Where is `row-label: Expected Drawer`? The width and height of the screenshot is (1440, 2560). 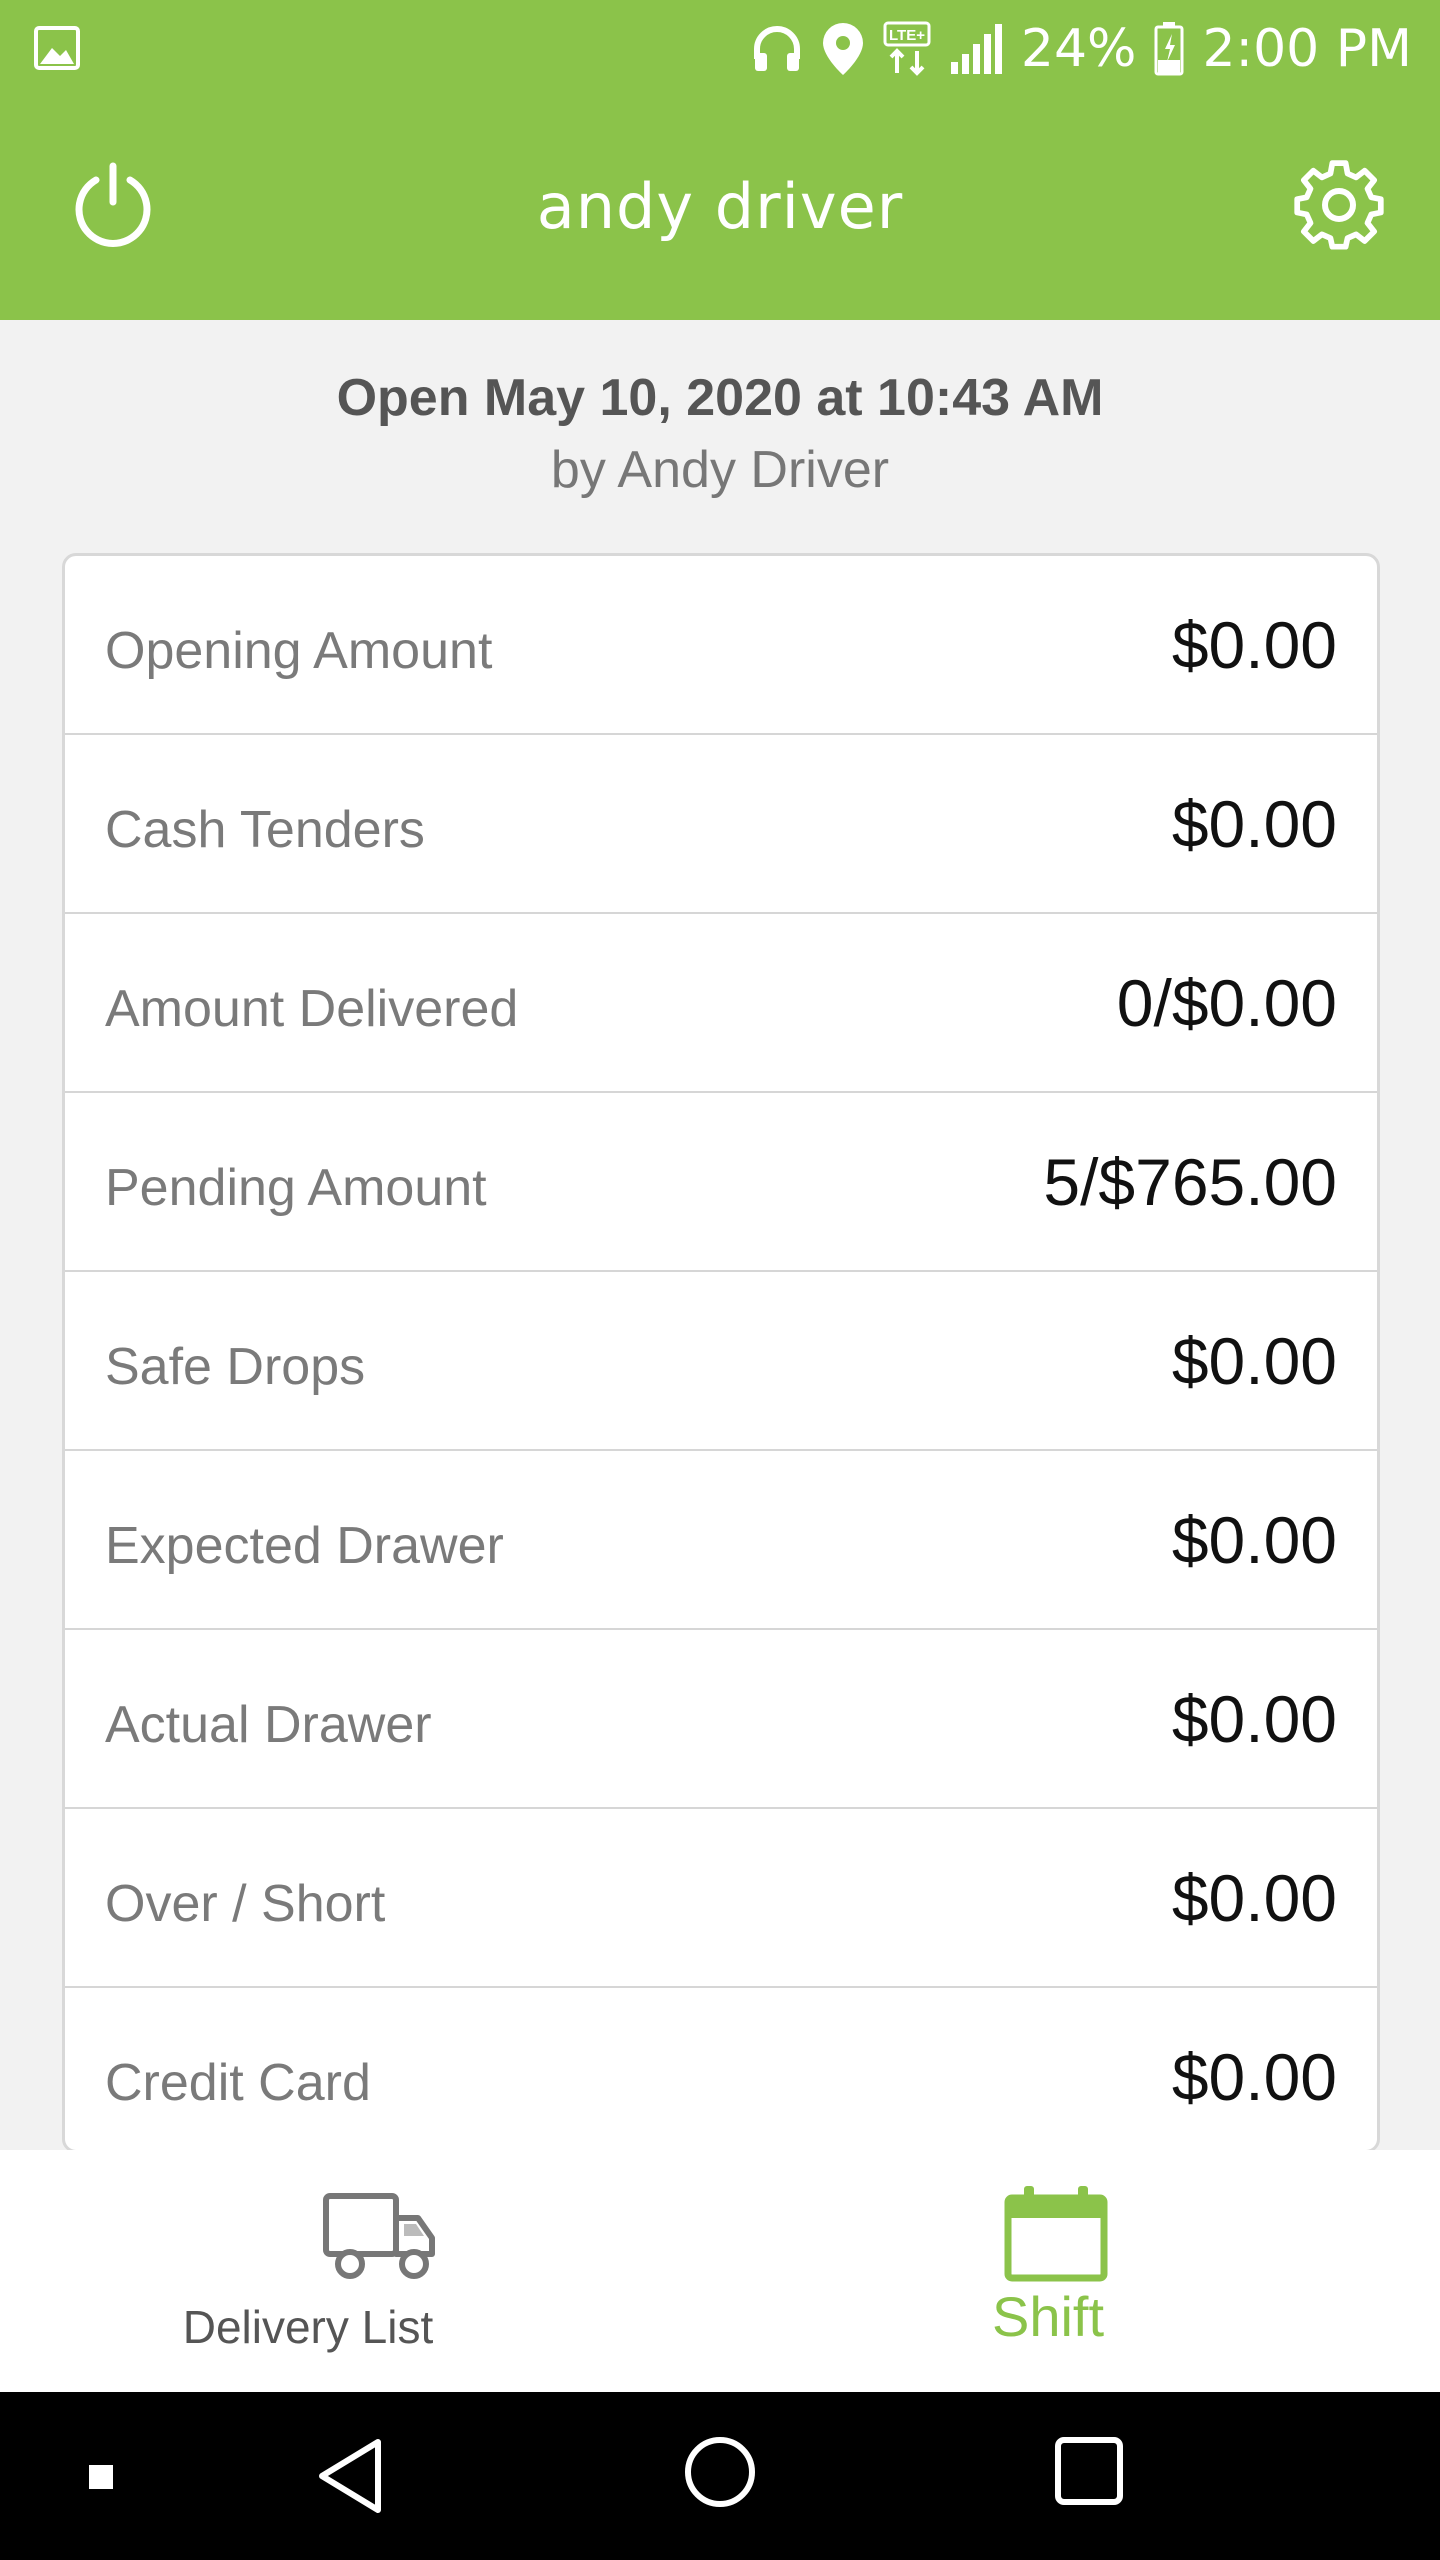
row-label: Expected Drawer is located at coordinates (304, 1545).